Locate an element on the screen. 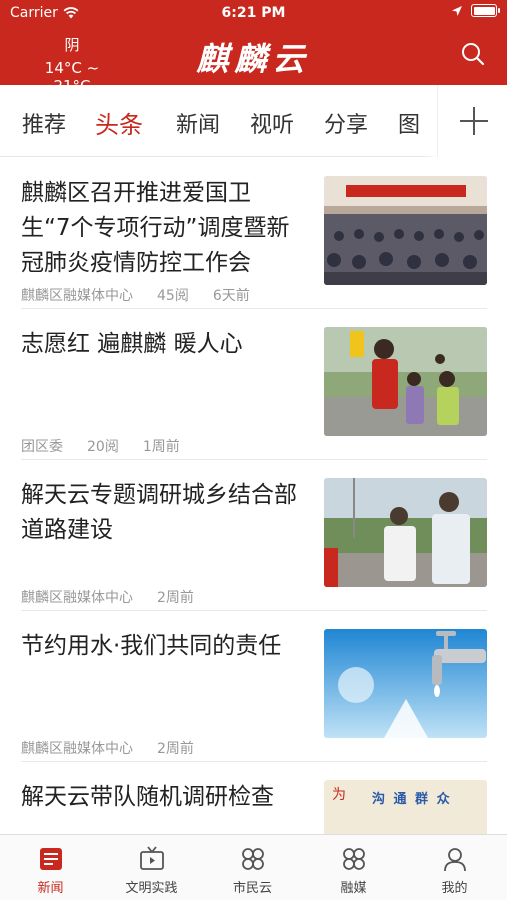  tab-bar-label: 市民云 is located at coordinates (252, 888).